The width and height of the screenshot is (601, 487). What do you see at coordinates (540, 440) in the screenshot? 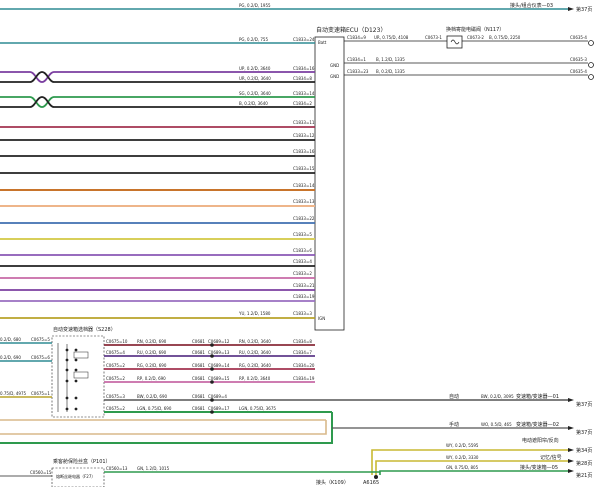
I see `right-ref-3-dest: 电动遮阳帘/反向` at bounding box center [540, 440].